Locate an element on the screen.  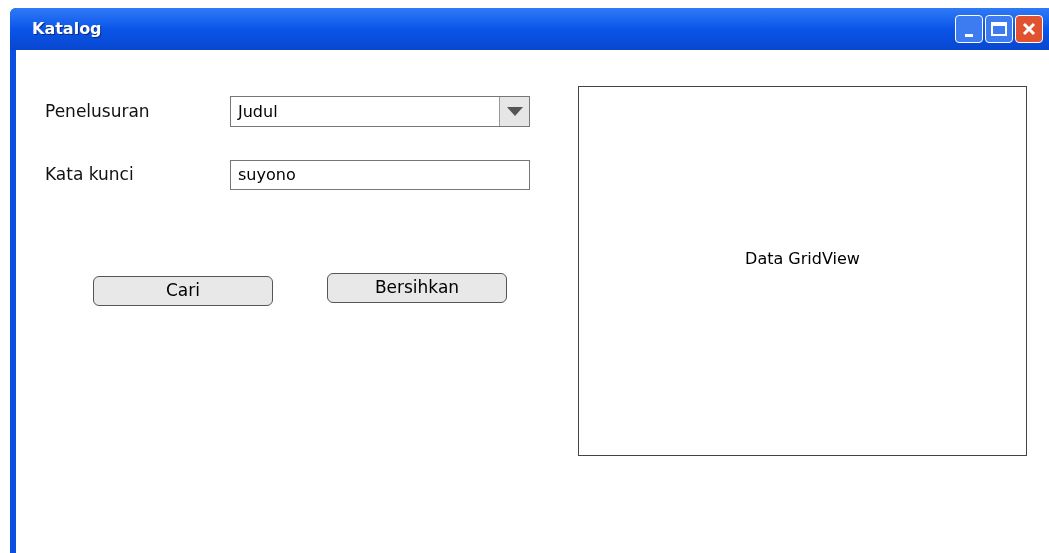
search-button: Cari is located at coordinates (183, 291).